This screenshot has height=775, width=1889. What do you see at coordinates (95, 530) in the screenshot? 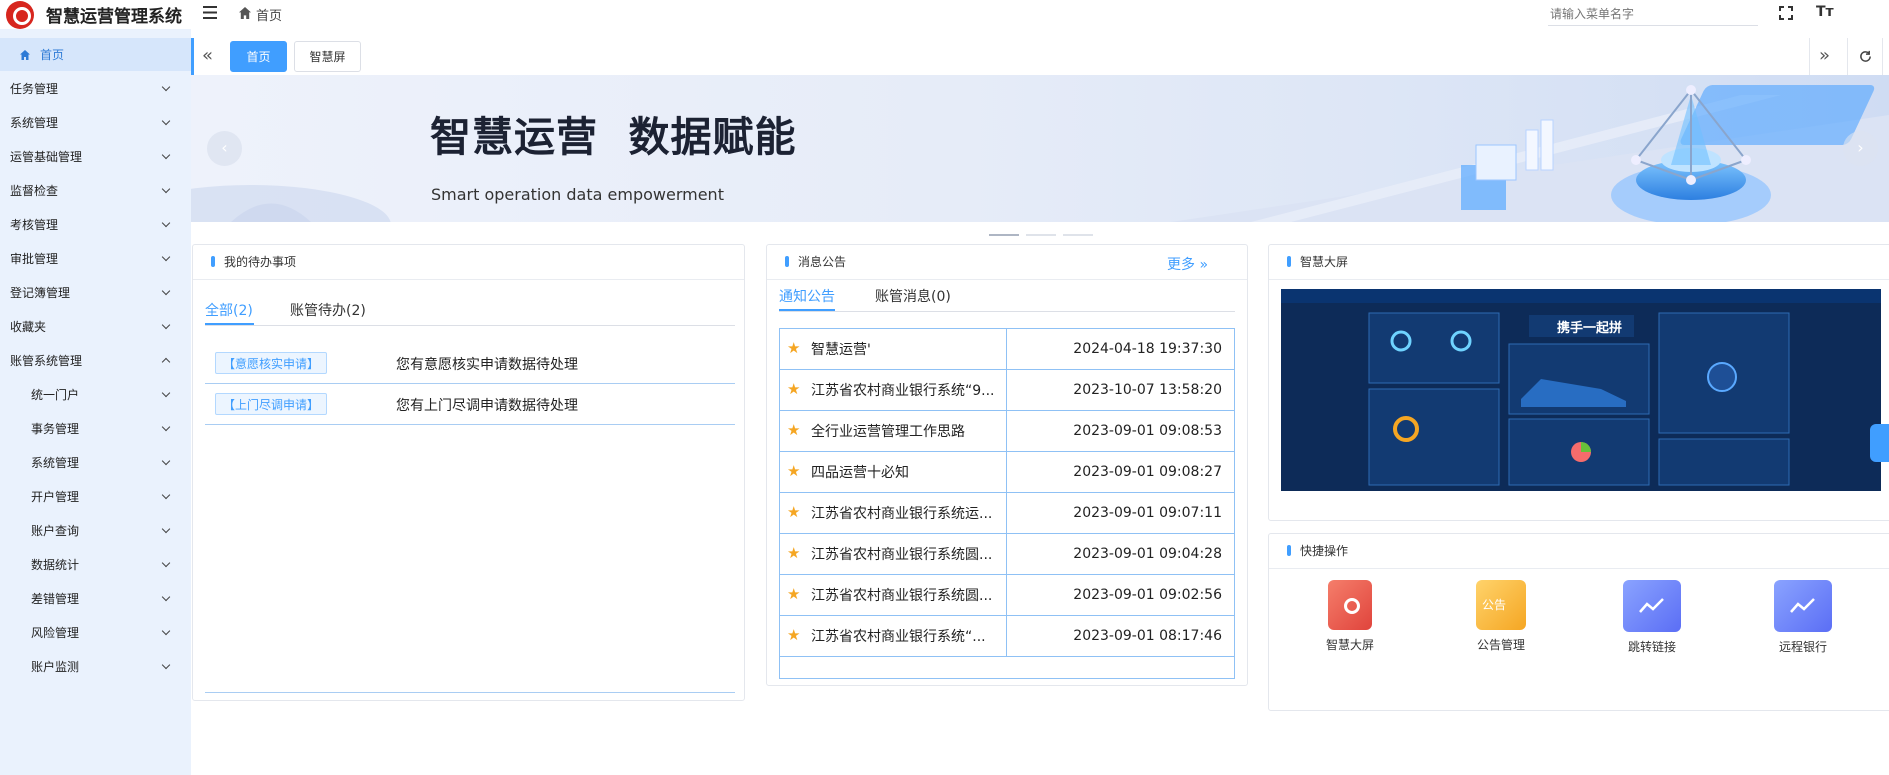
I see `sidebar-subitem-account-query: 账户查询` at bounding box center [95, 530].